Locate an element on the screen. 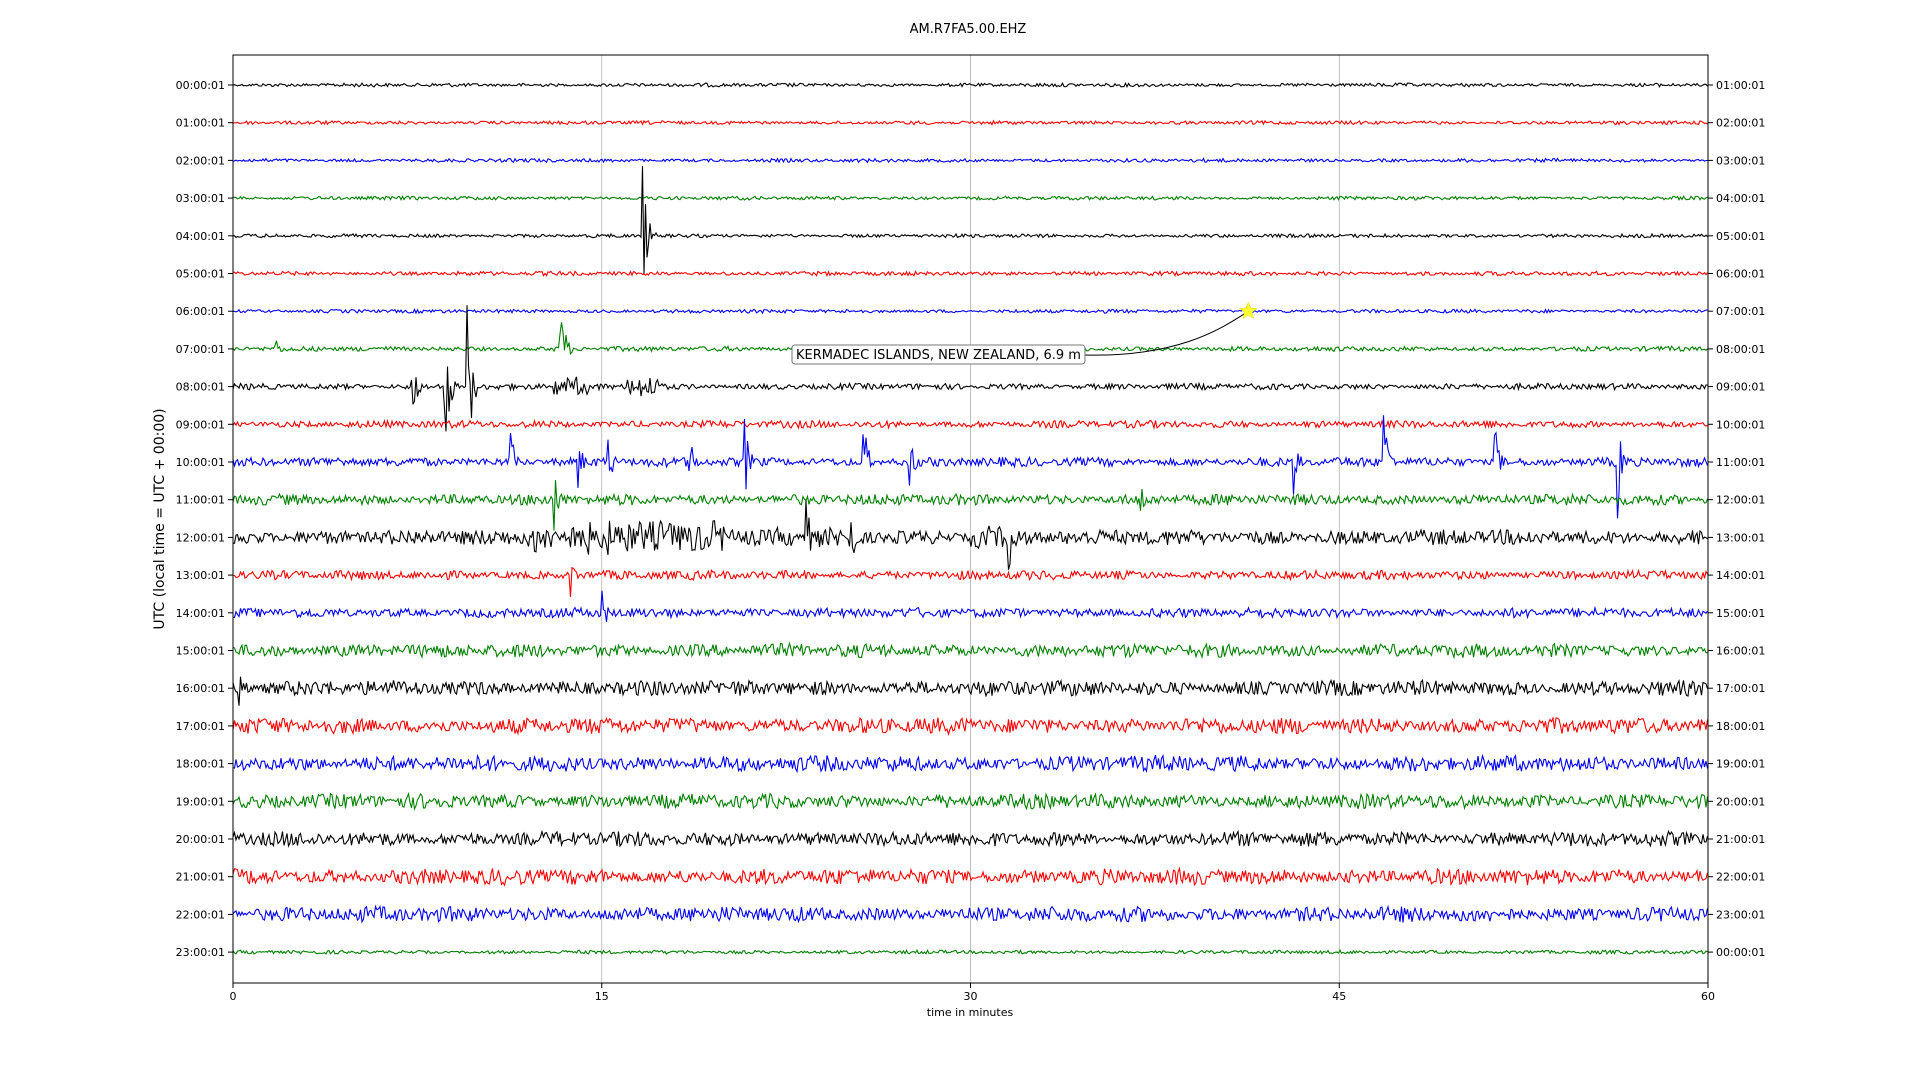 Image resolution: width=1920 pixels, height=1080 pixels. left-row-label-21: 21:00:01 is located at coordinates (200, 877).